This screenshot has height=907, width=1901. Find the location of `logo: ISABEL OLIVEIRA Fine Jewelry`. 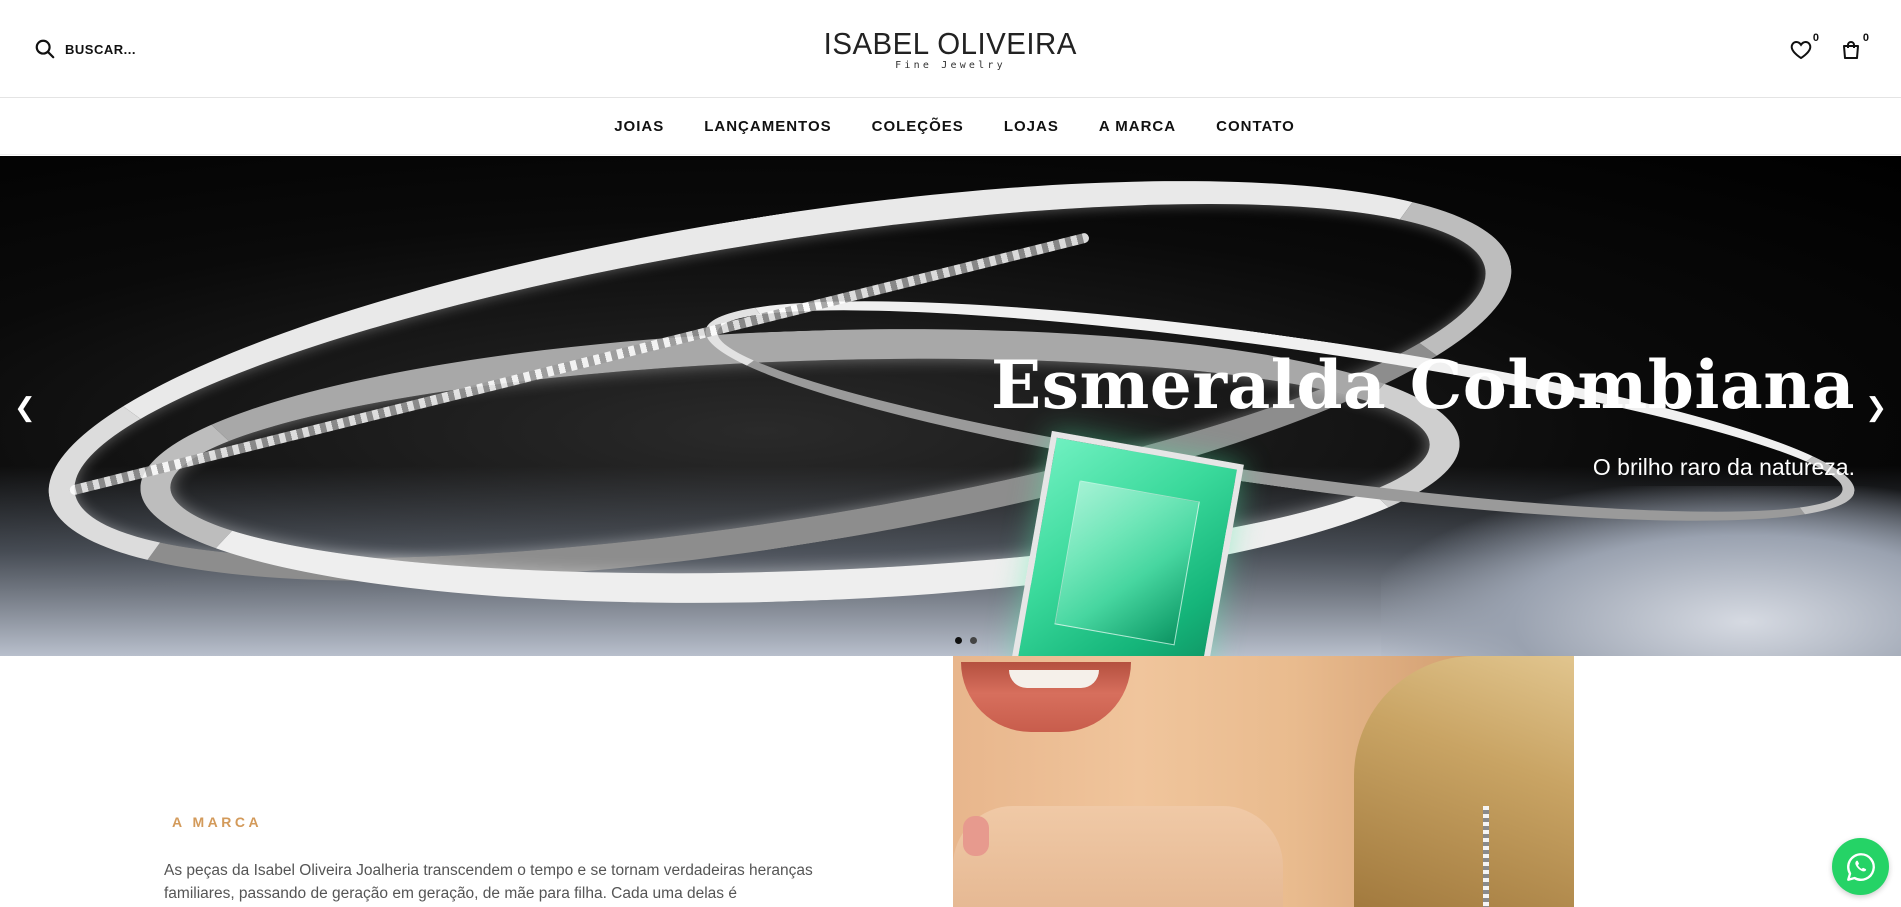

logo: ISABEL OLIVEIRA Fine Jewelry is located at coordinates (950, 48).